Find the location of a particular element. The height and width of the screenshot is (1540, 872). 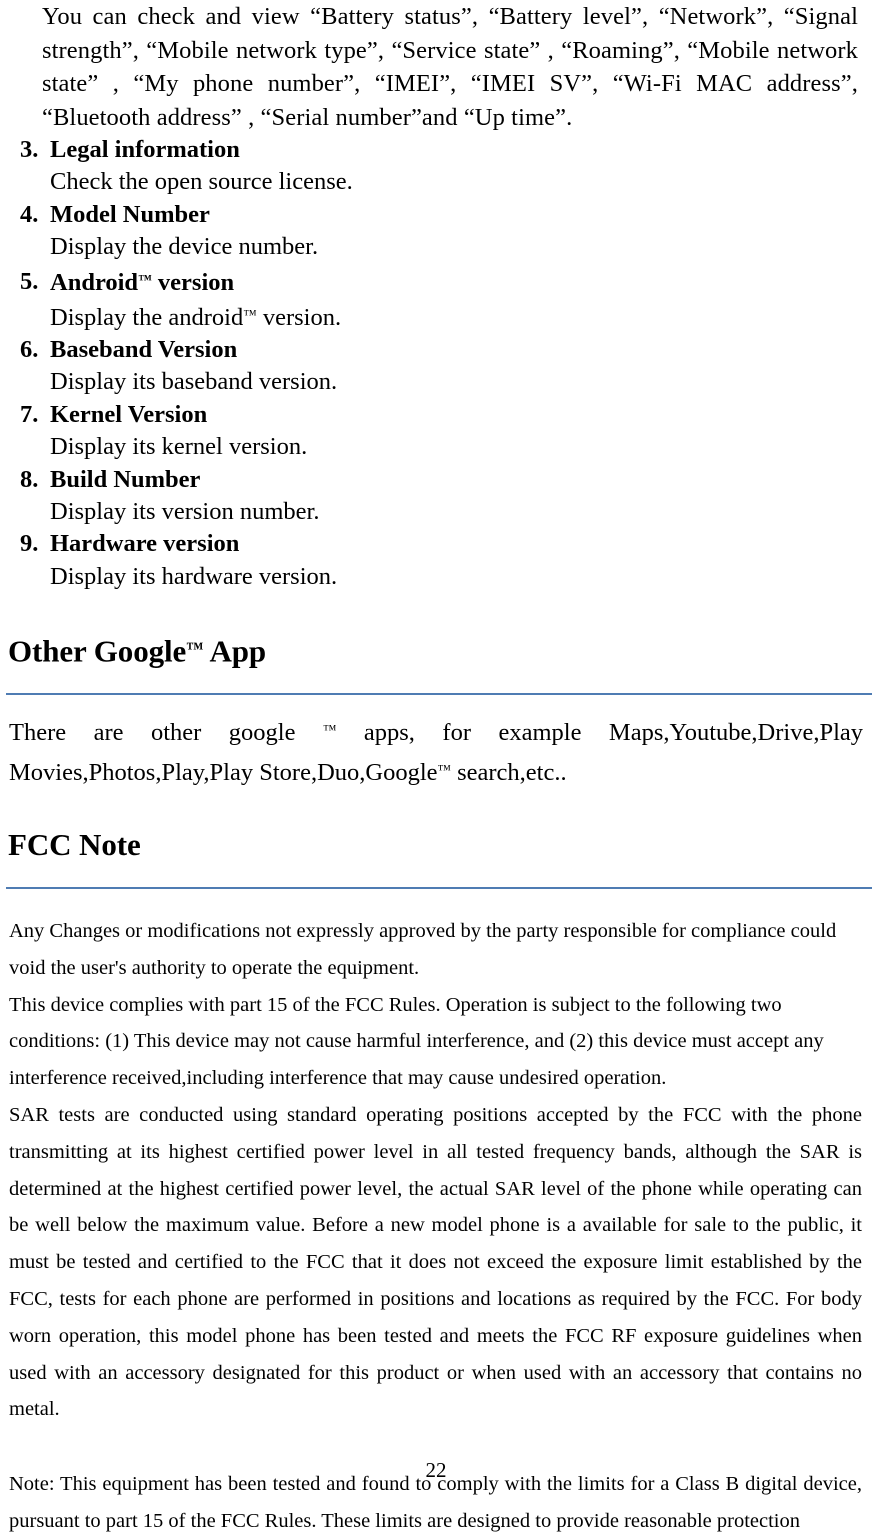

list-item-heading: 5. Android™ version is located at coordinates (436, 281).